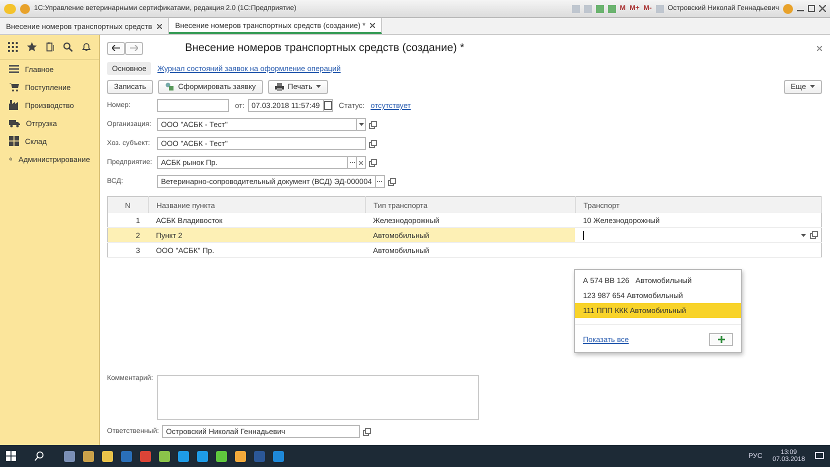 Image resolution: width=830 pixels, height=467 pixels. What do you see at coordinates (811, 8) in the screenshot?
I see `maximize-icon` at bounding box center [811, 8].